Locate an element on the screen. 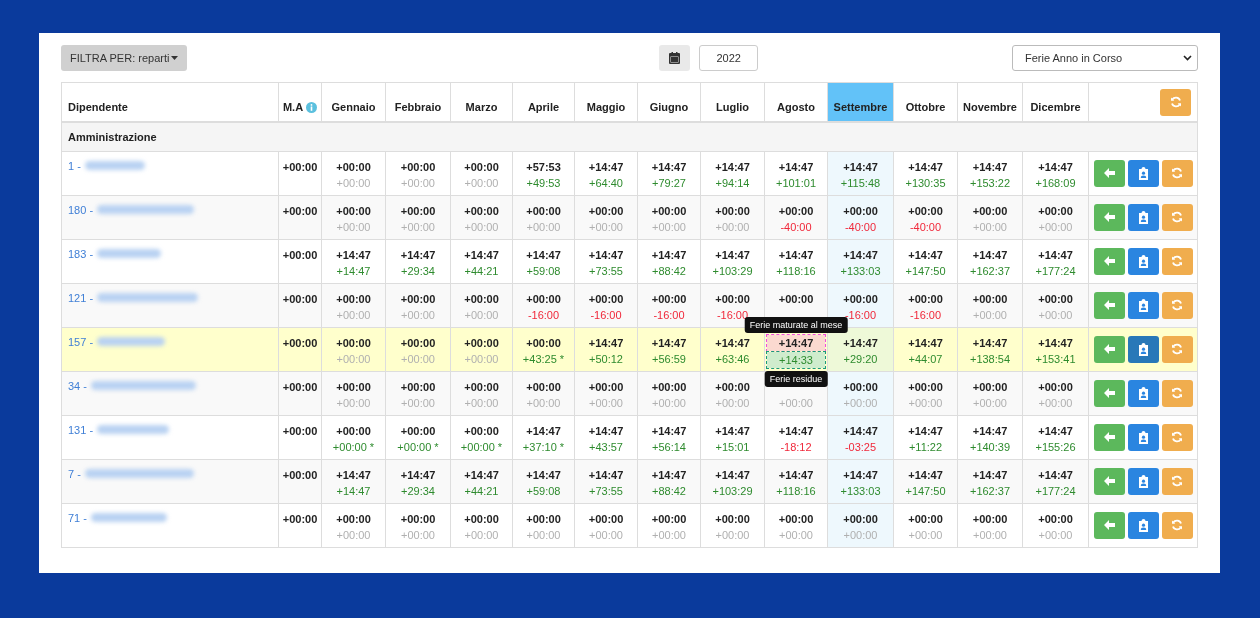 The image size is (1260, 618). employee-id-link: 1 - is located at coordinates (74, 165).